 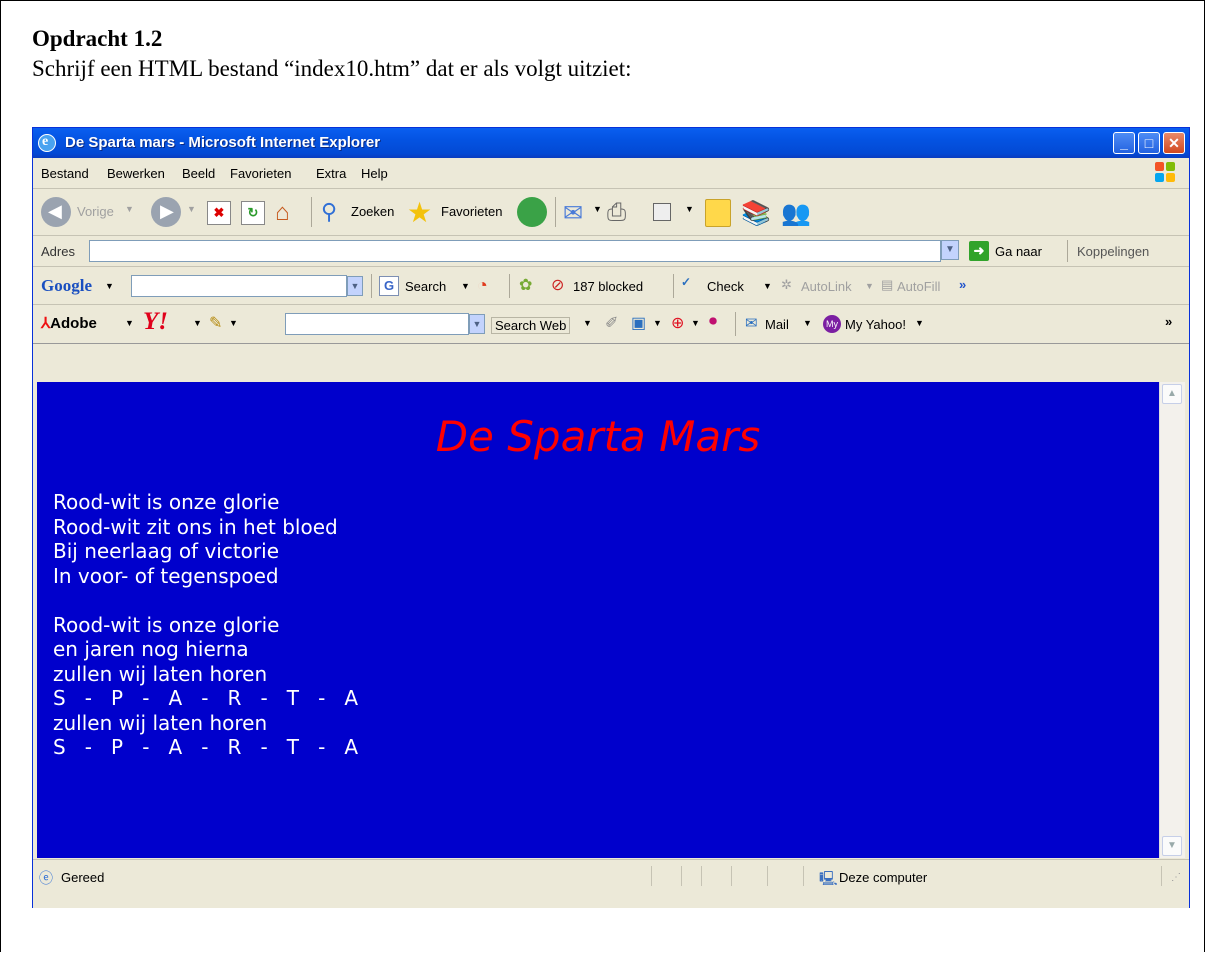 I want to click on menu-beeld: Beeld, so click(x=198, y=173).